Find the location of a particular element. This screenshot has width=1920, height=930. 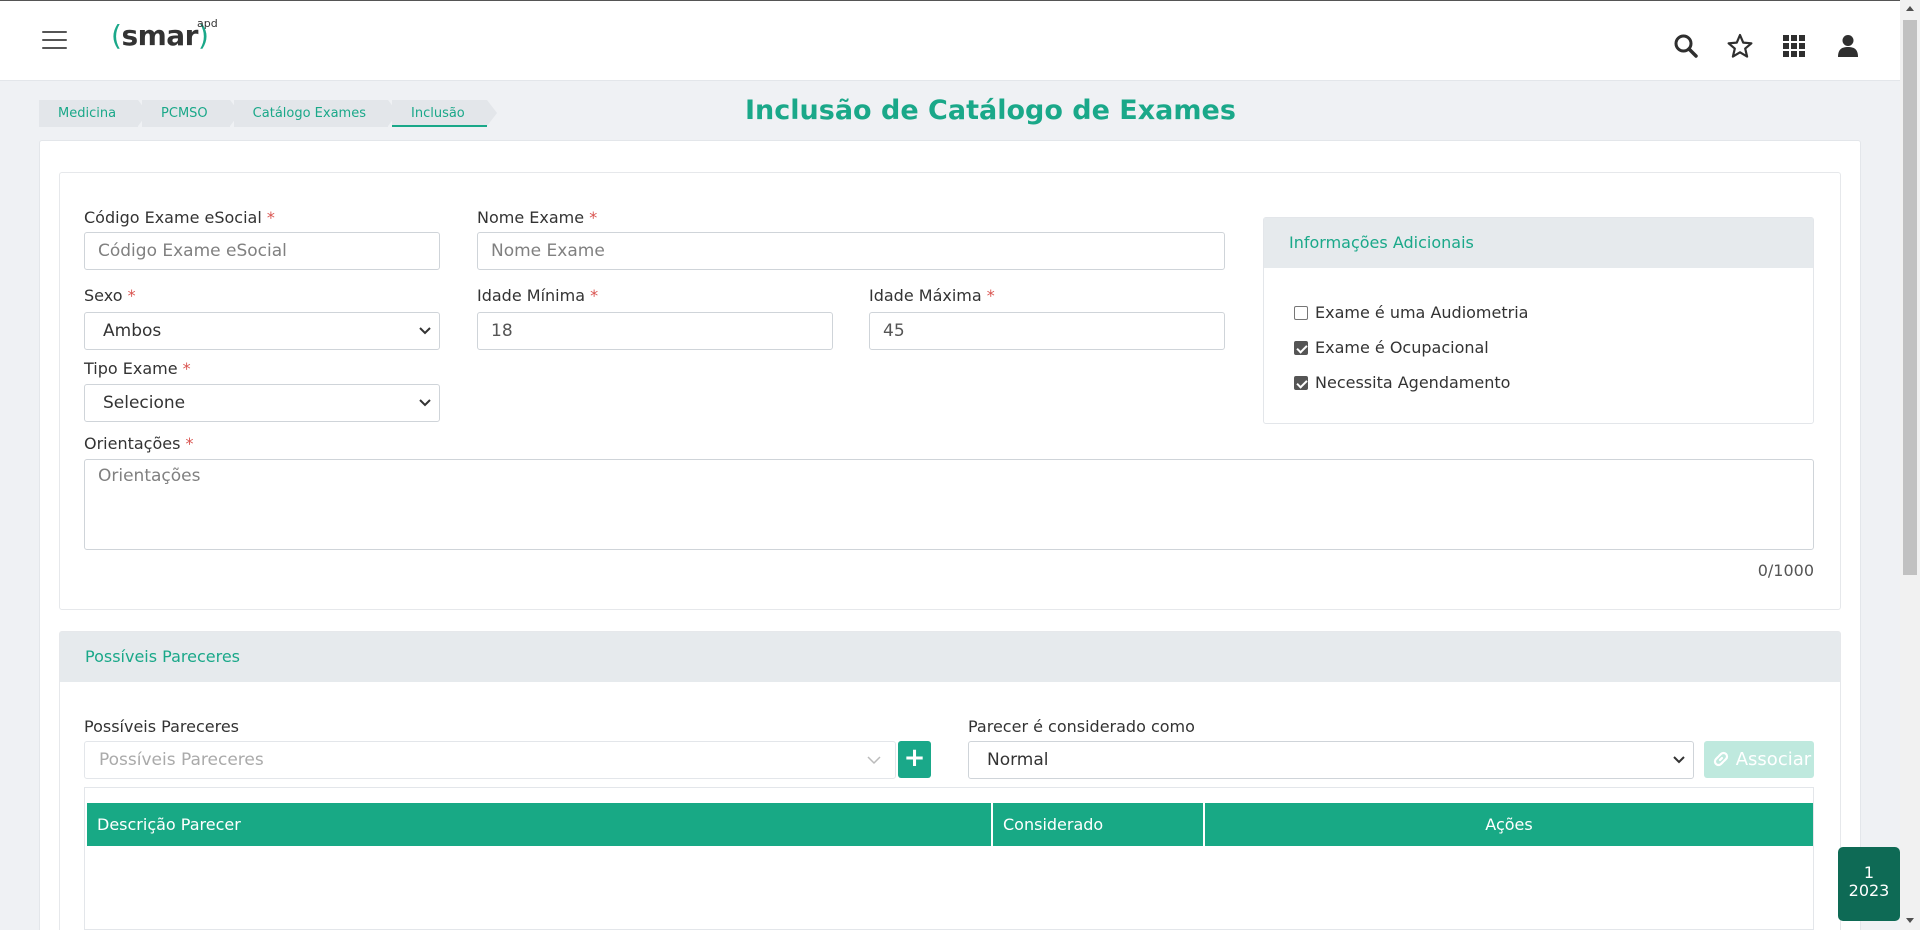

add-parecer-button: + is located at coordinates (914, 759).